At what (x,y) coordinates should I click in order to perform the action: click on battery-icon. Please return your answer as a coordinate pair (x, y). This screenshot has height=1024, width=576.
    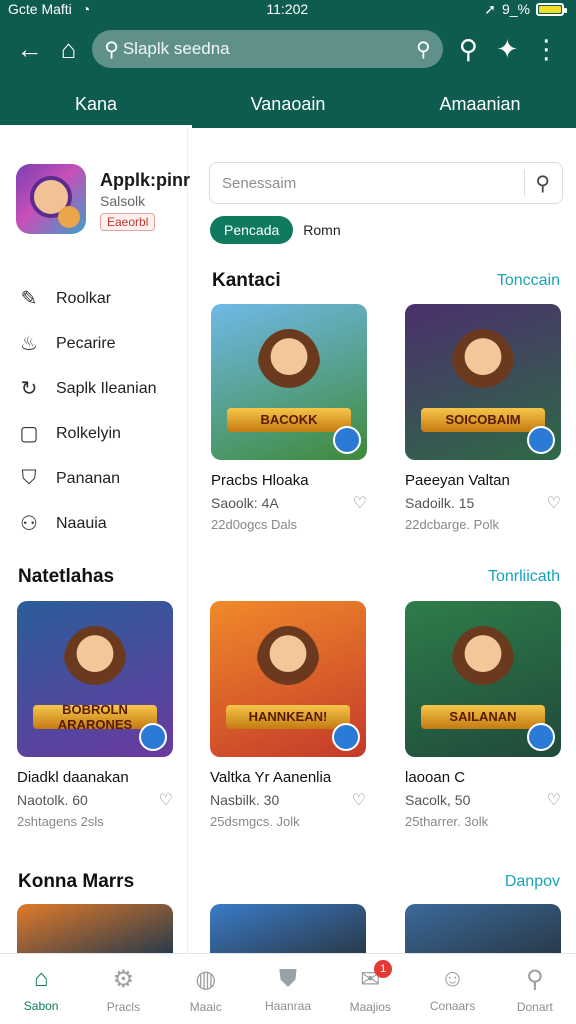
    Looking at the image, I should click on (551, 9).